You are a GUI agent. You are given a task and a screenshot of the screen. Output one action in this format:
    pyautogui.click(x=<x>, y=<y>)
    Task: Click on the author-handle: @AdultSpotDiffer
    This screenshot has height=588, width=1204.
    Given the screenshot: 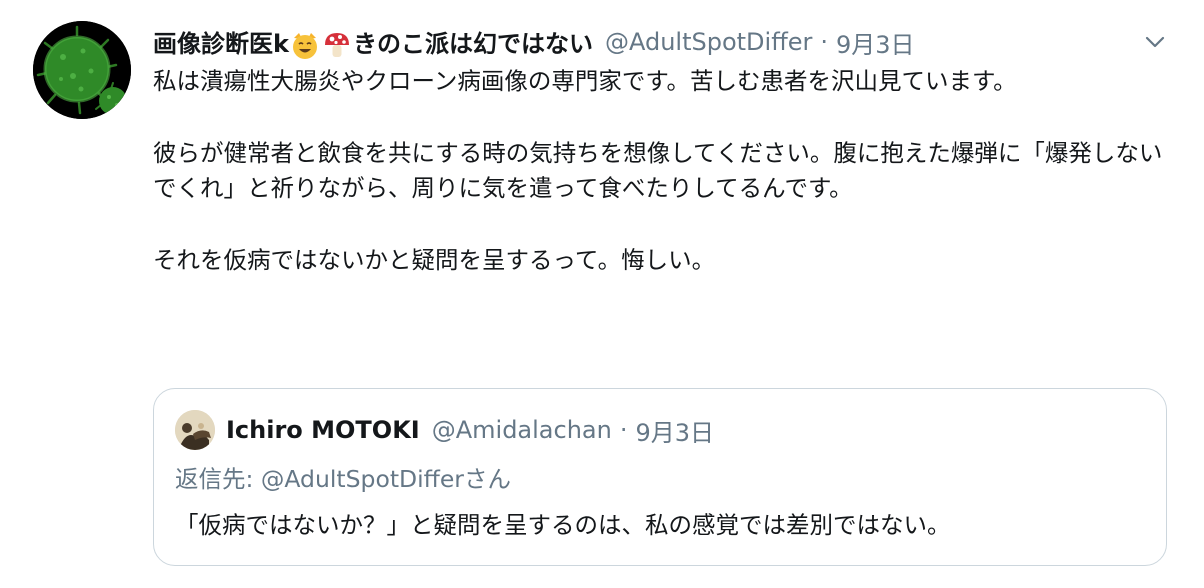 What is the action you would take?
    pyautogui.click(x=708, y=42)
    